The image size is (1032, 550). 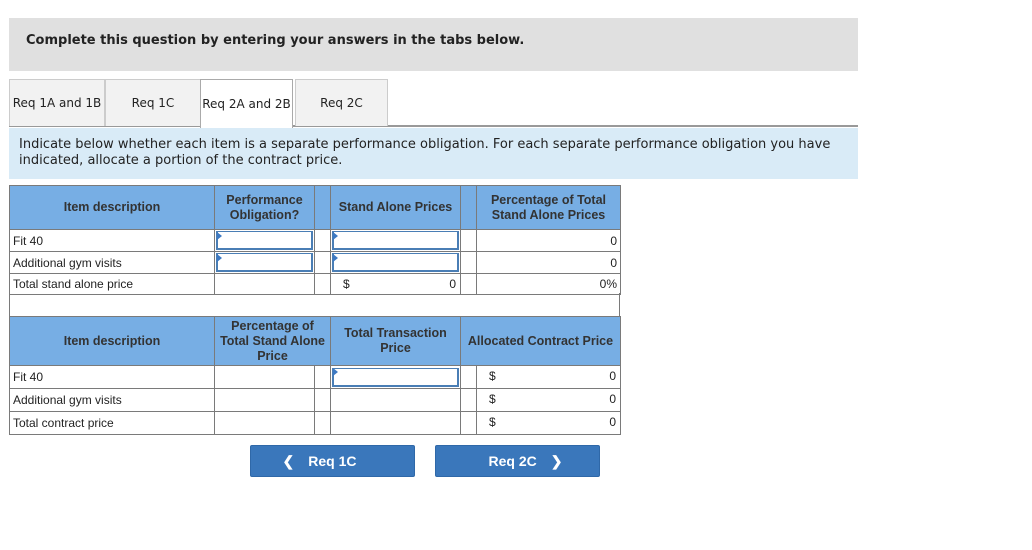 I want to click on total-label: Total stand alone price, so click(x=112, y=284).